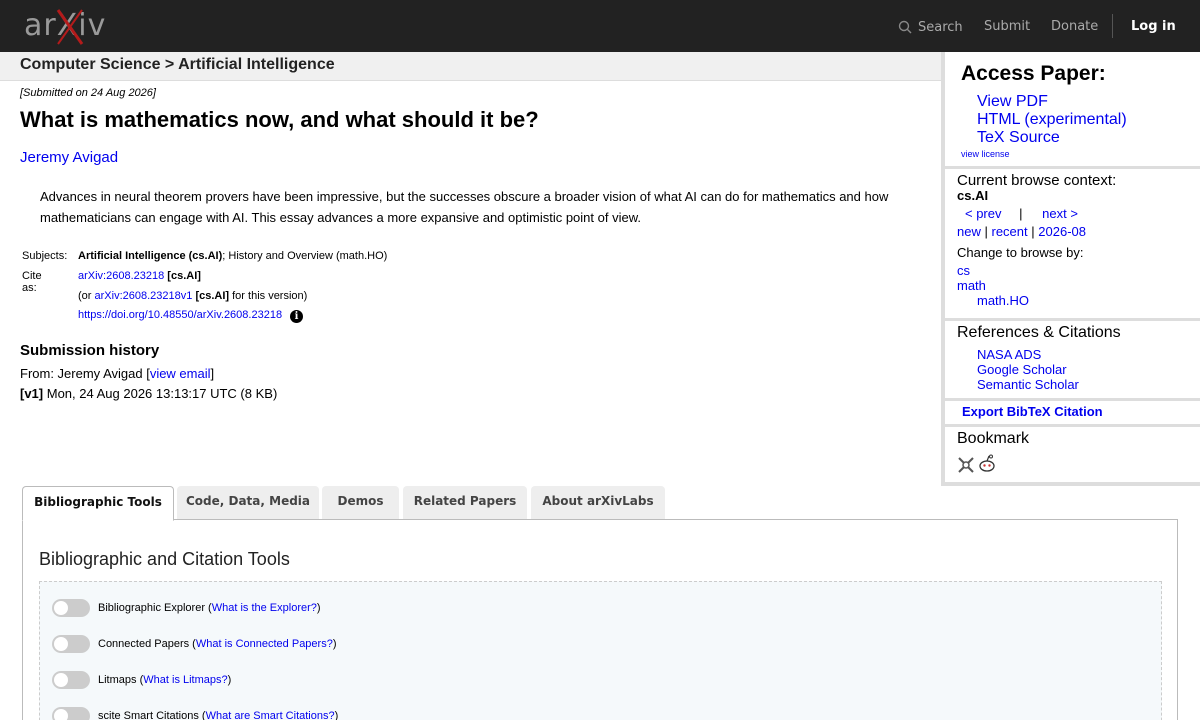 This screenshot has width=1200, height=720. What do you see at coordinates (1009, 354) in the screenshot?
I see `nasa-ads-link: NASA ADS` at bounding box center [1009, 354].